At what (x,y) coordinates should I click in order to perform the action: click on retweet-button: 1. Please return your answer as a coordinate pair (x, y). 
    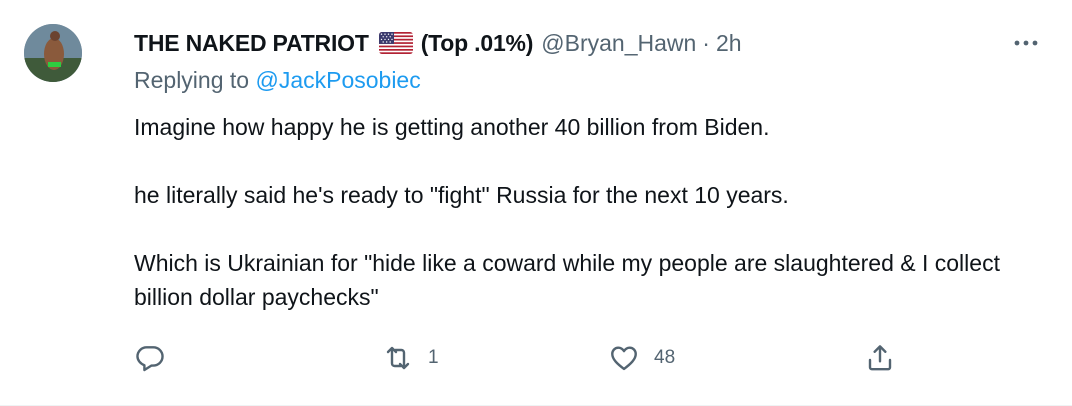
    Looking at the image, I should click on (410, 358).